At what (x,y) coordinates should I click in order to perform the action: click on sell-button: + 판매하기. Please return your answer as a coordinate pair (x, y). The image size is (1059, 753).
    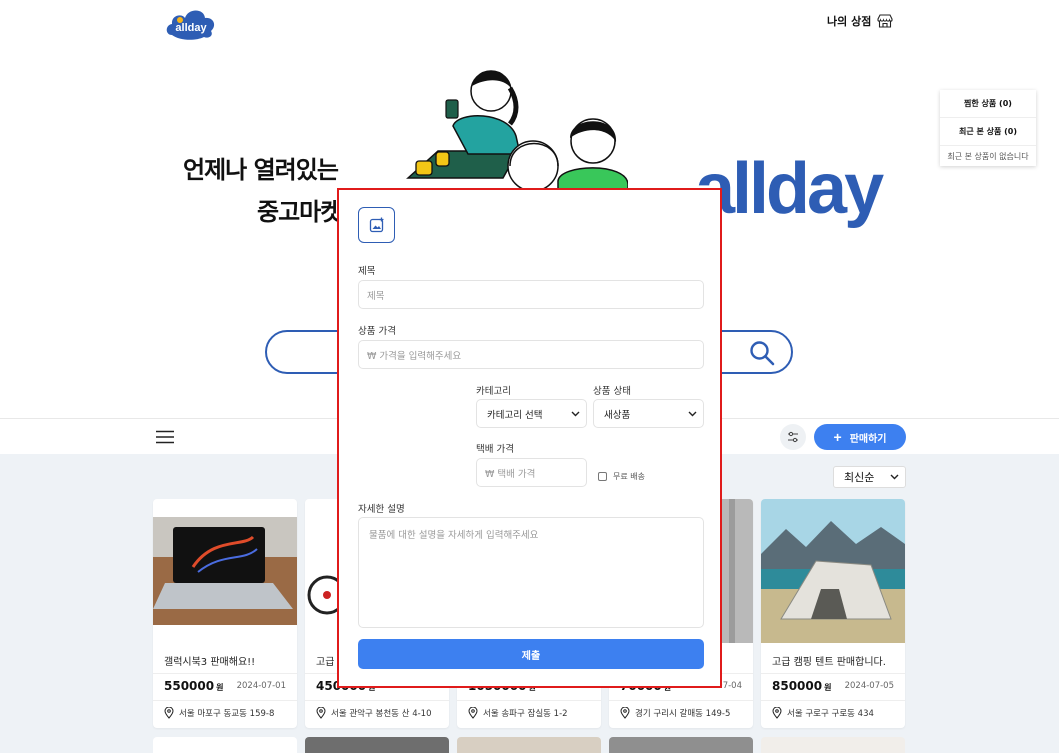
    Looking at the image, I should click on (860, 437).